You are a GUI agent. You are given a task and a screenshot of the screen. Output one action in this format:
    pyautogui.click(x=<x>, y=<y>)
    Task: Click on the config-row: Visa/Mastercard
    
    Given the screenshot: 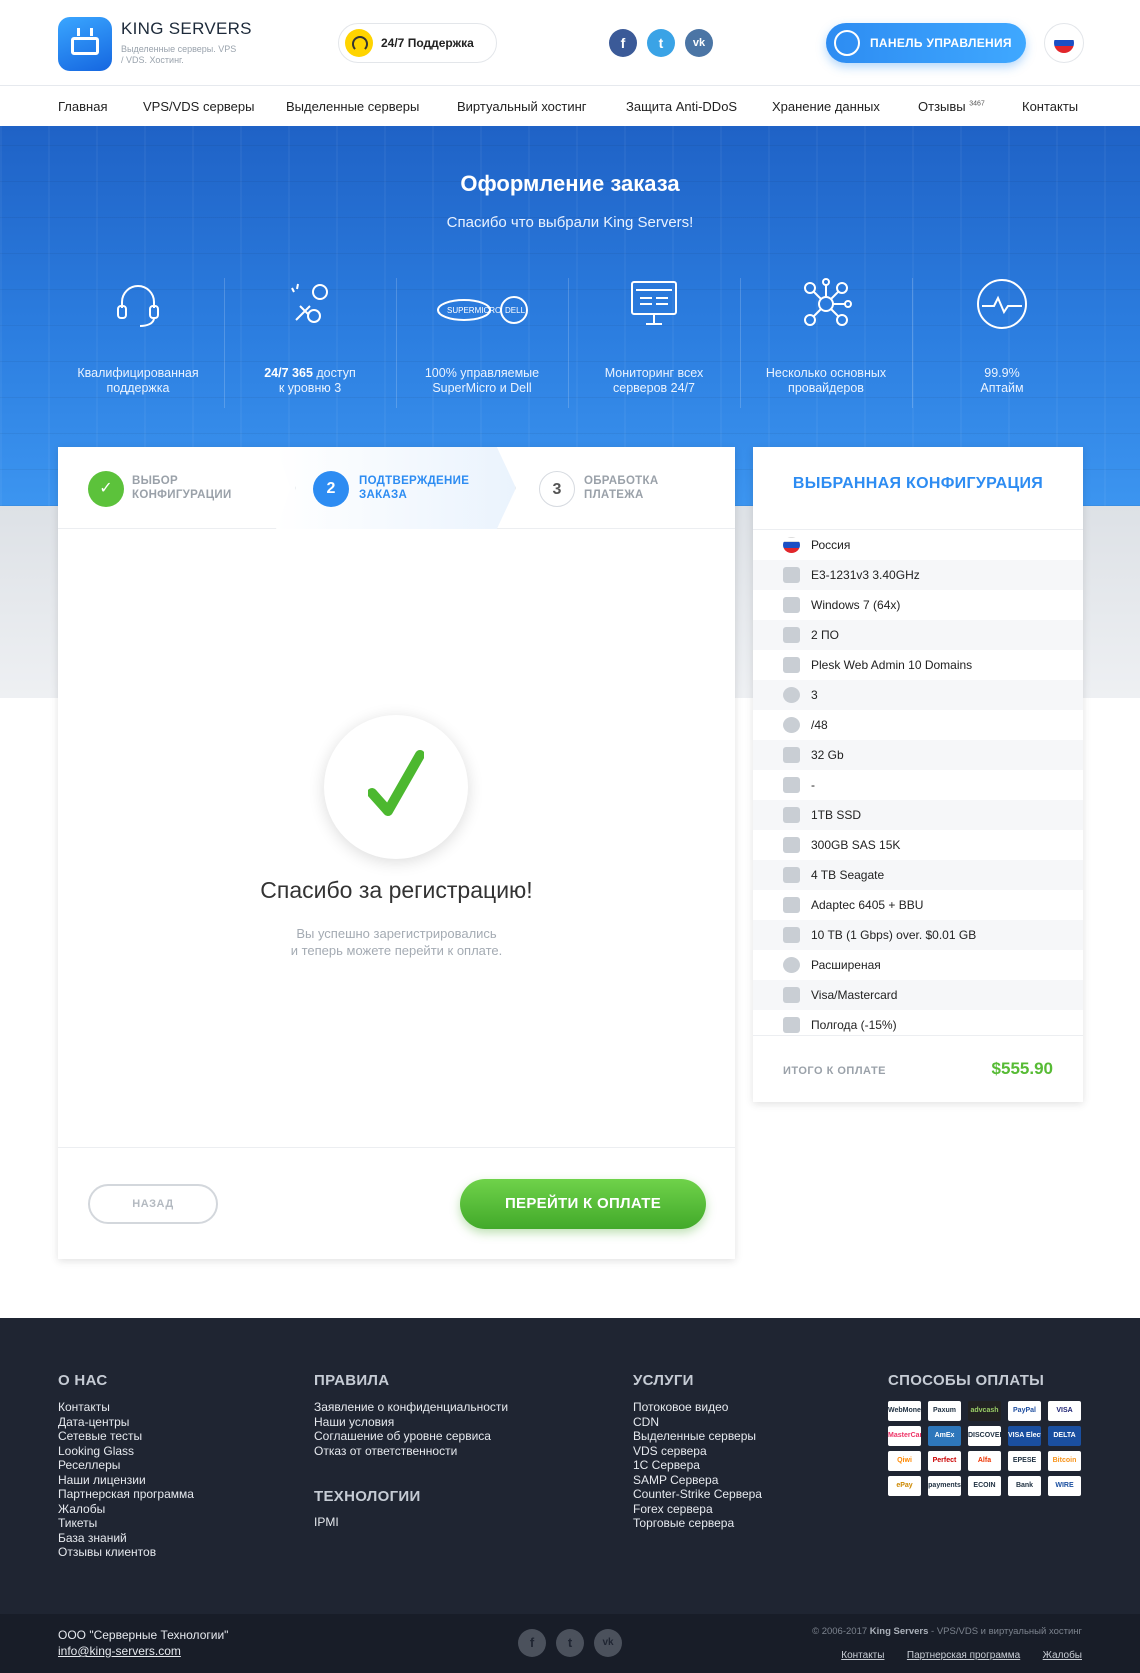 What is the action you would take?
    pyautogui.click(x=918, y=995)
    